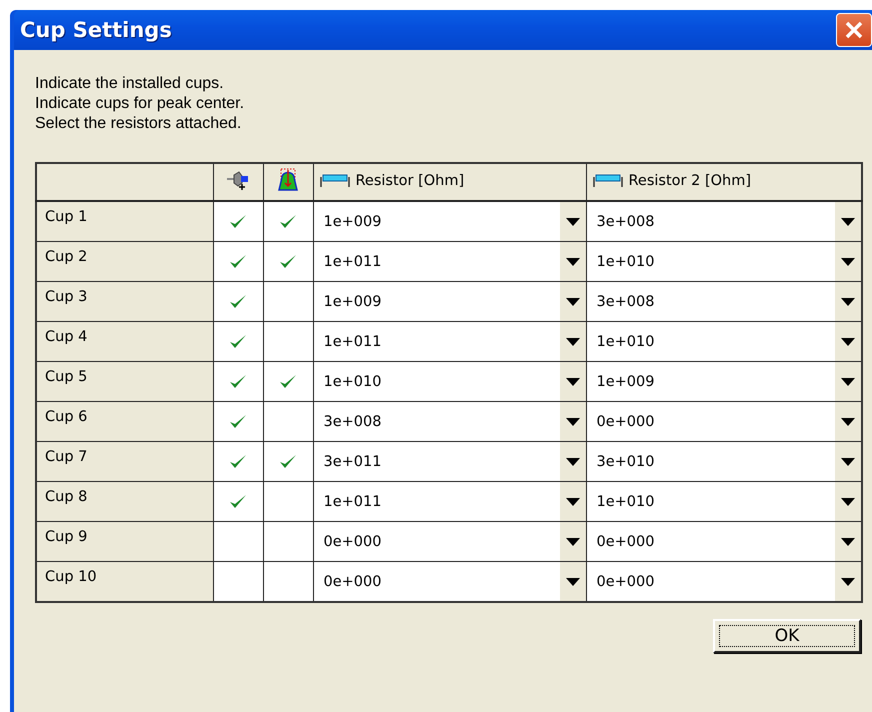  What do you see at coordinates (124, 462) in the screenshot?
I see `row-header: Cup 7` at bounding box center [124, 462].